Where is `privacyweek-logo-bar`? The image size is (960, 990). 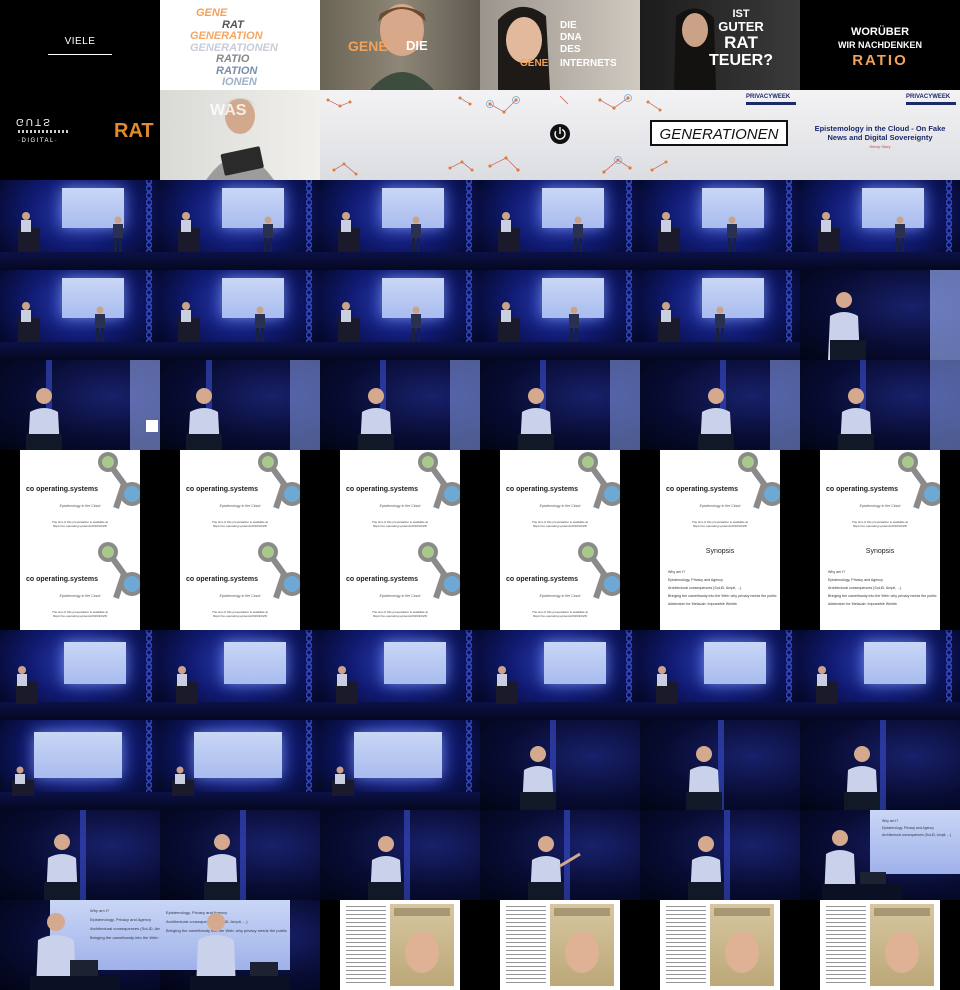
privacyweek-logo-bar is located at coordinates (931, 103).